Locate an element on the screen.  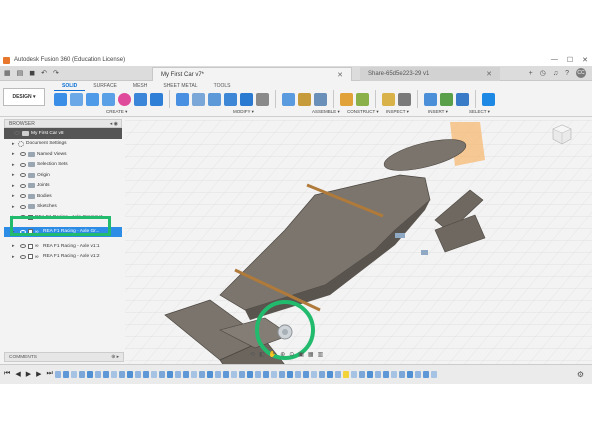
shell-icon is located at coordinates (230, 99).